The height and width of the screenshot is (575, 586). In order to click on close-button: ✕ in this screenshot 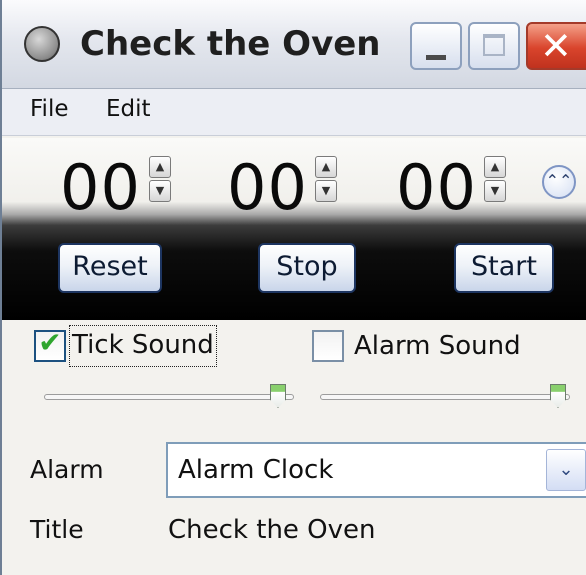, I will do `click(556, 46)`.